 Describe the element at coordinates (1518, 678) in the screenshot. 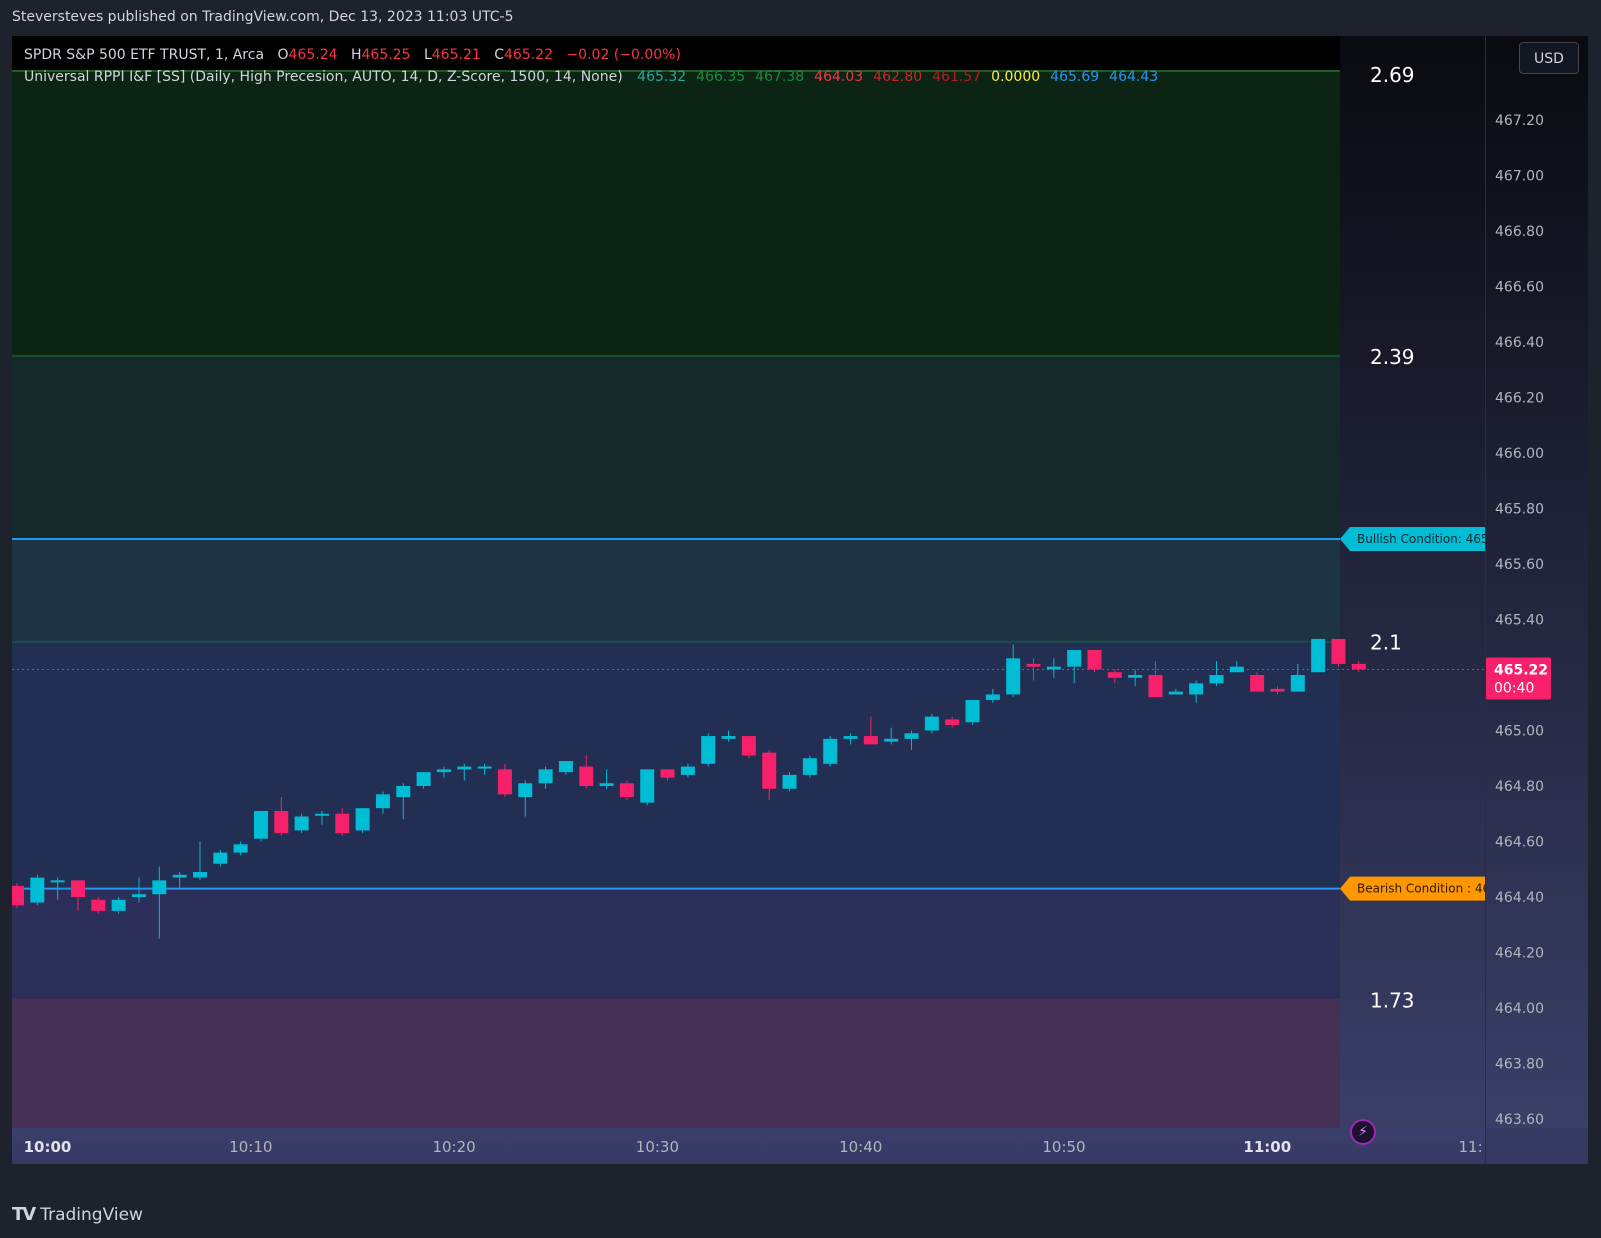

I see `last-price-tag: 465.22 00:40` at that location.